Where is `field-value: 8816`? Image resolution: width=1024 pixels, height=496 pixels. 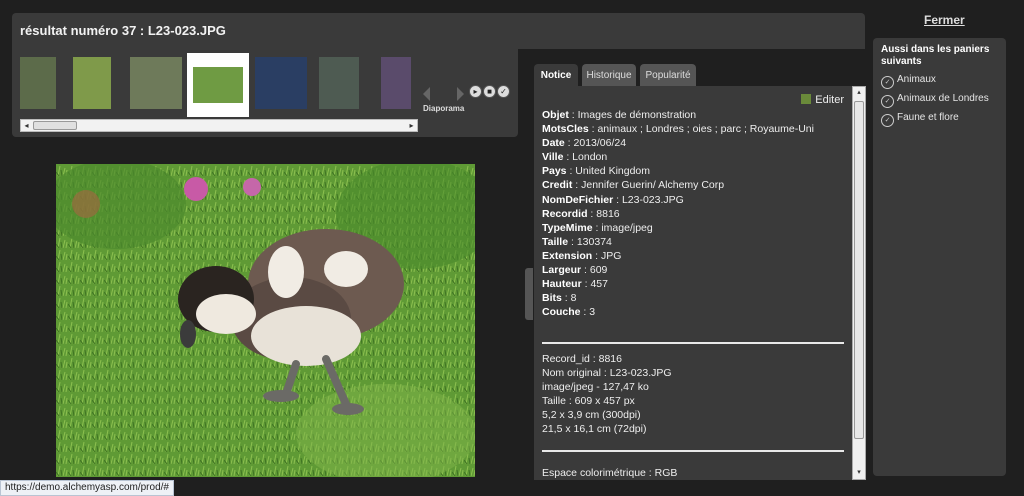 field-value: 8816 is located at coordinates (608, 213).